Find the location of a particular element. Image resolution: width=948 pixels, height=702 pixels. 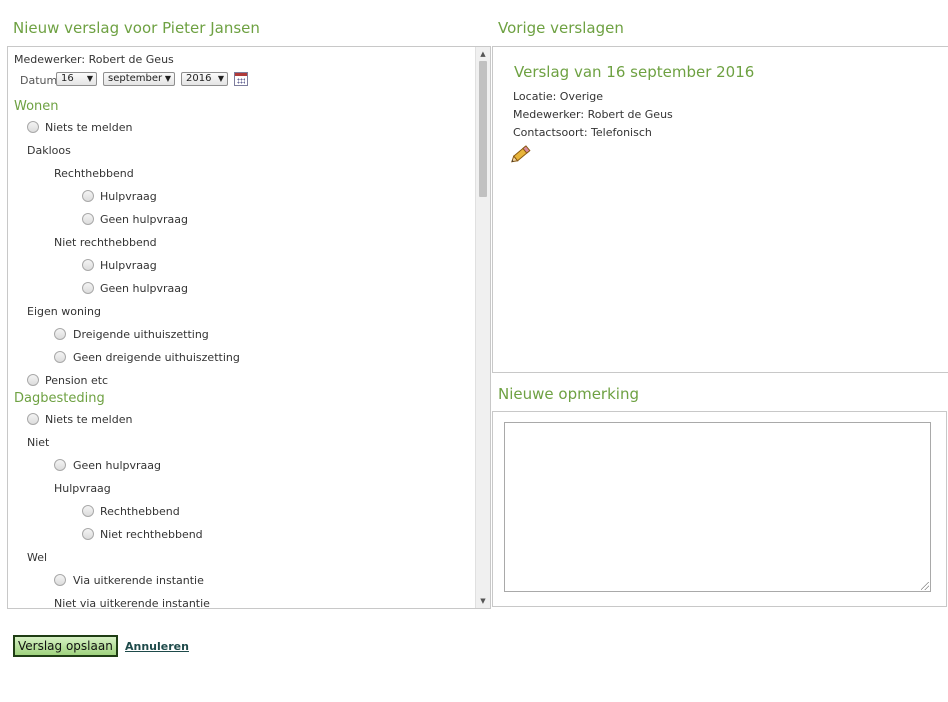

group-label: Rechthebbend is located at coordinates (94, 173).